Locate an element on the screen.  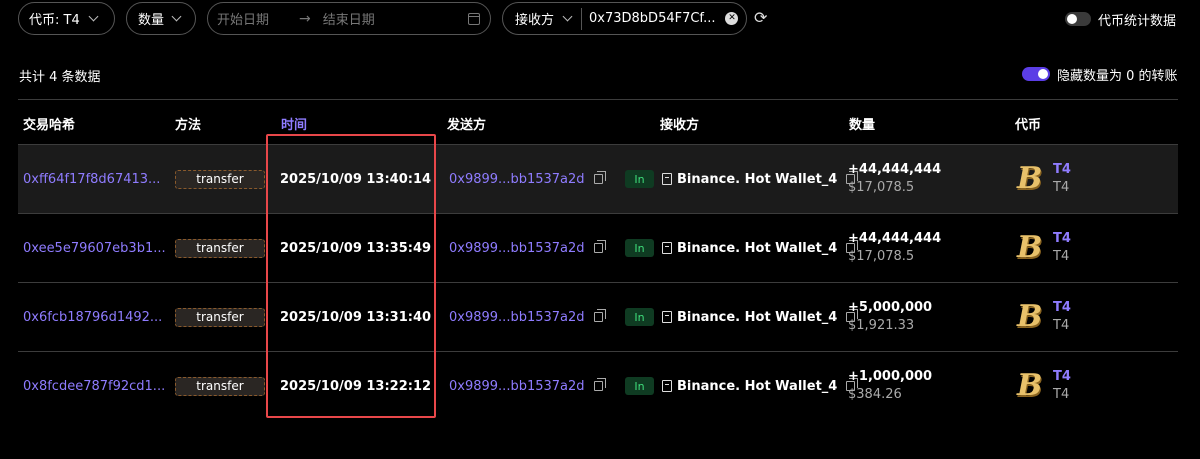
time-cell: 2025/10/09 13:31:40 is located at coordinates (356, 317).